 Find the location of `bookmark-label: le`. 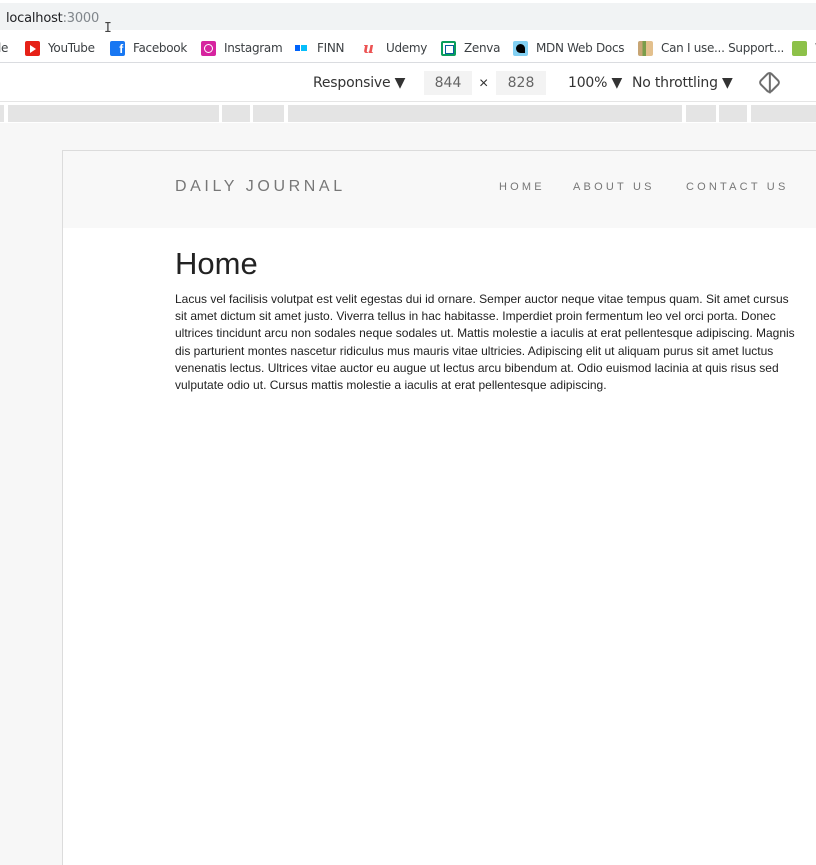

bookmark-label: le is located at coordinates (4, 48).